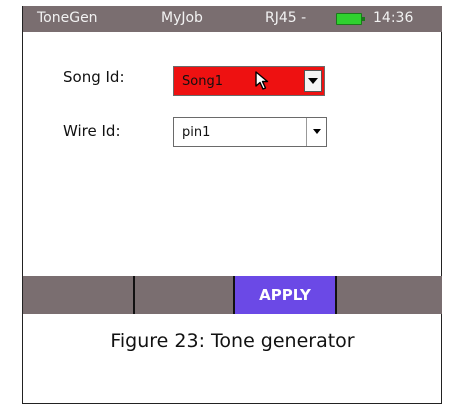  What do you see at coordinates (393, 18) in the screenshot?
I see `clock: 14:36` at bounding box center [393, 18].